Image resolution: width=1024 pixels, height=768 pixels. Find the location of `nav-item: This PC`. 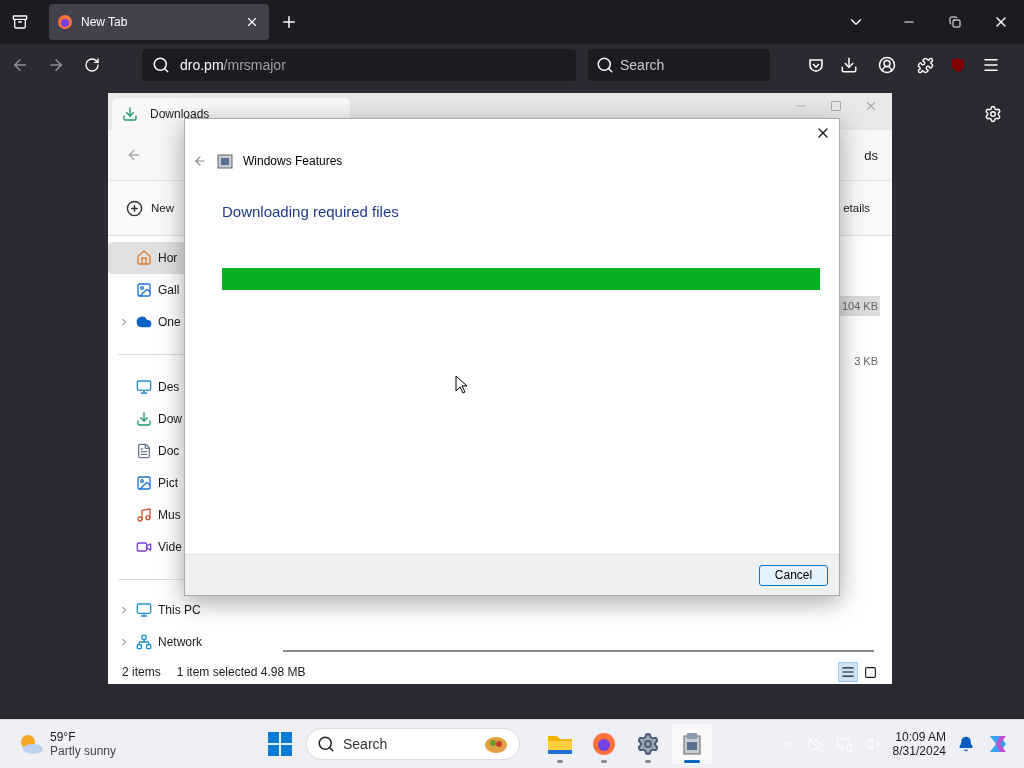

nav-item: This PC is located at coordinates (183, 610).